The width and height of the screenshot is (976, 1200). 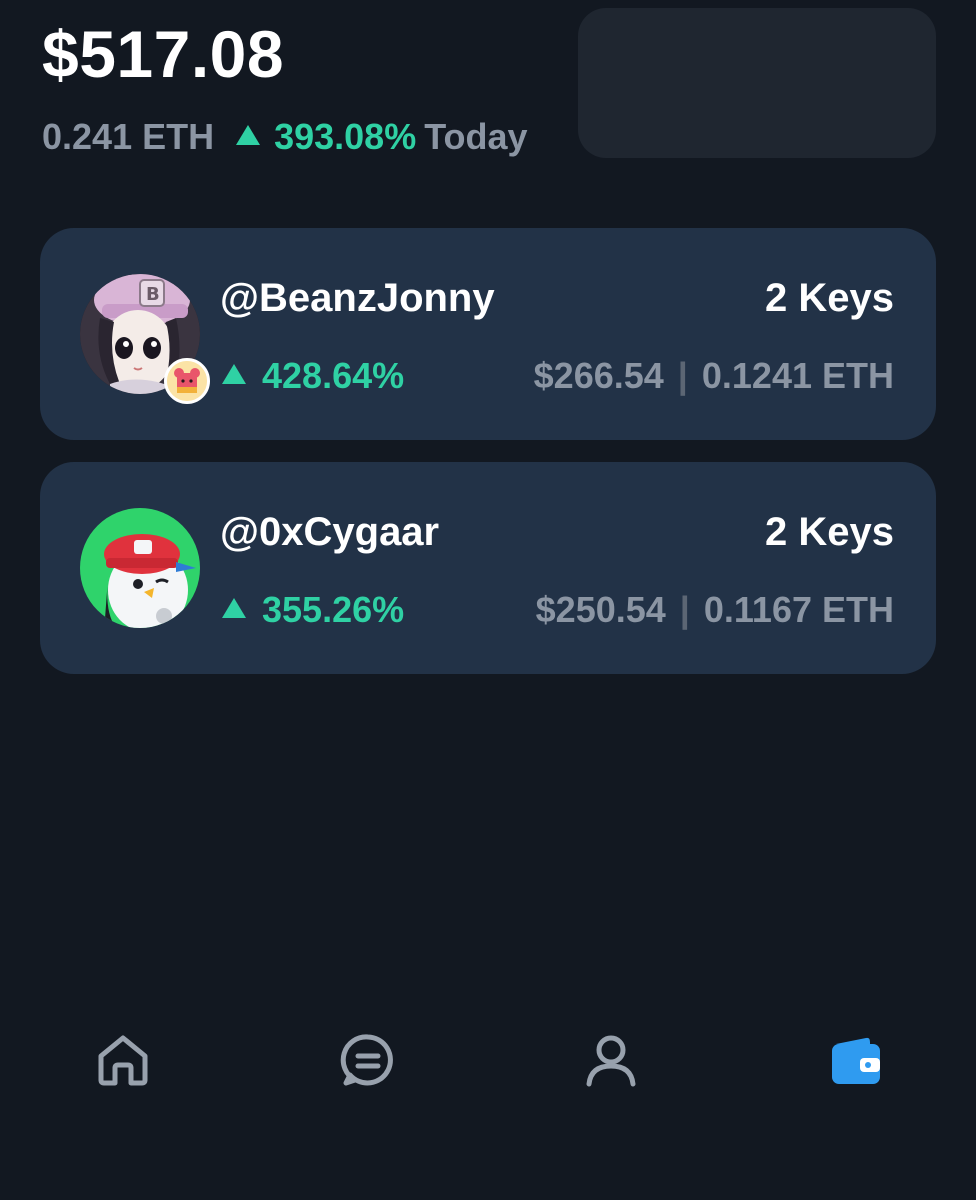 I want to click on nav-home-button, so click(x=123, y=1060).